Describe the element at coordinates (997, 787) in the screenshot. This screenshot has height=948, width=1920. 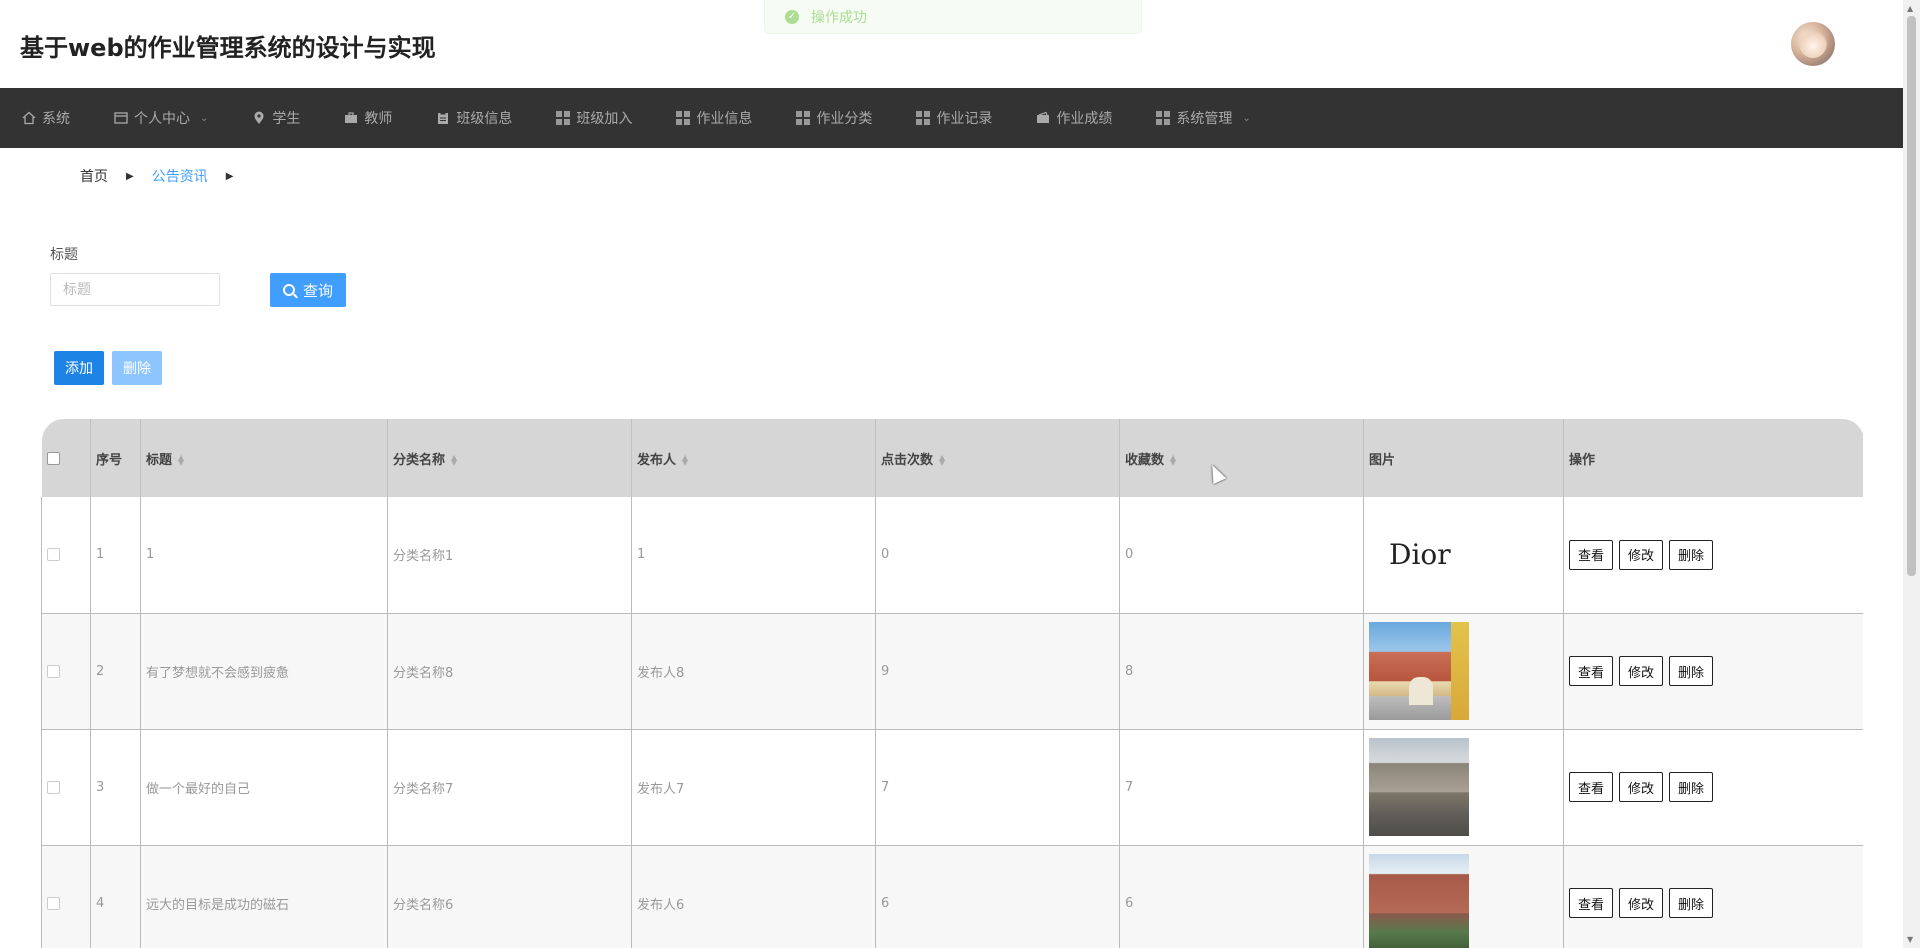
I see `cell-clicks: 7` at that location.